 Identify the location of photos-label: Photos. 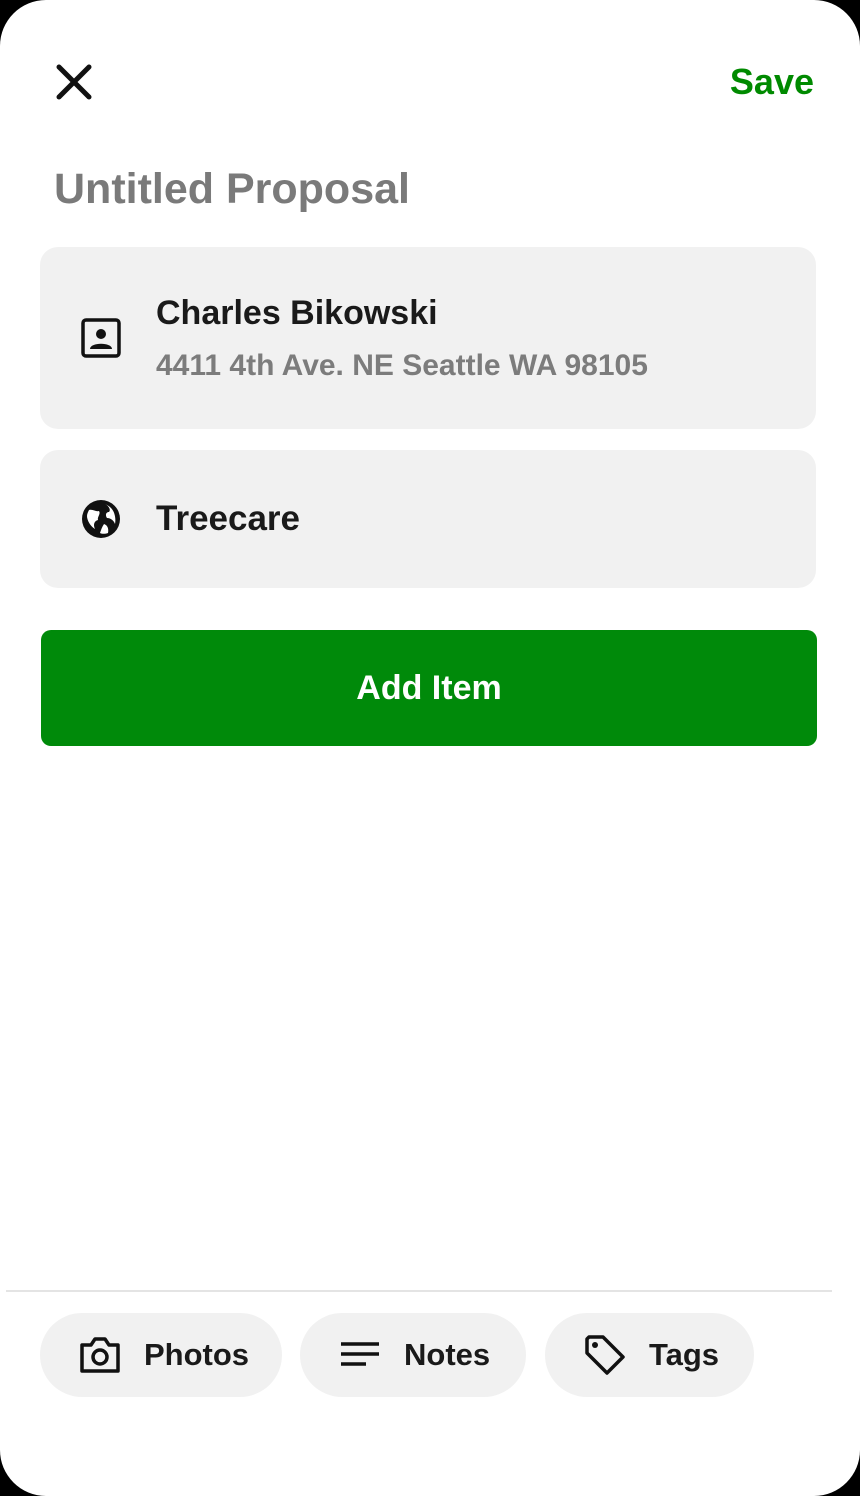
(197, 1354).